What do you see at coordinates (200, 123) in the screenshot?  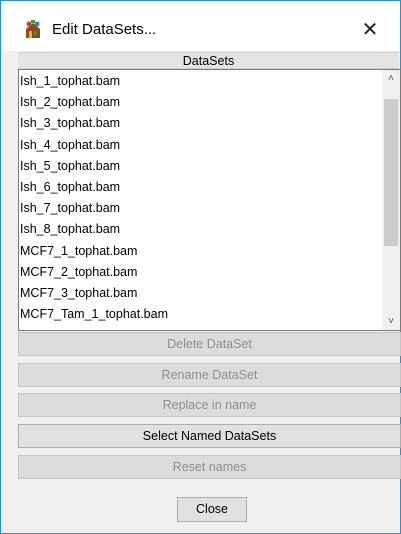 I see `list-item: Ish_3_tophat.bam` at bounding box center [200, 123].